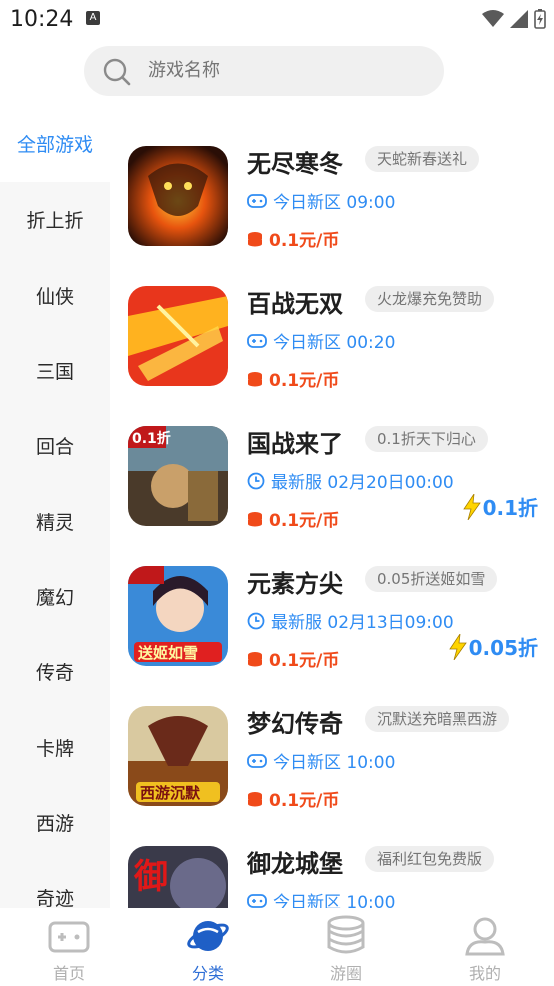 The width and height of the screenshot is (554, 986). Describe the element at coordinates (345, 973) in the screenshot. I see `nav-label: 游圈` at that location.